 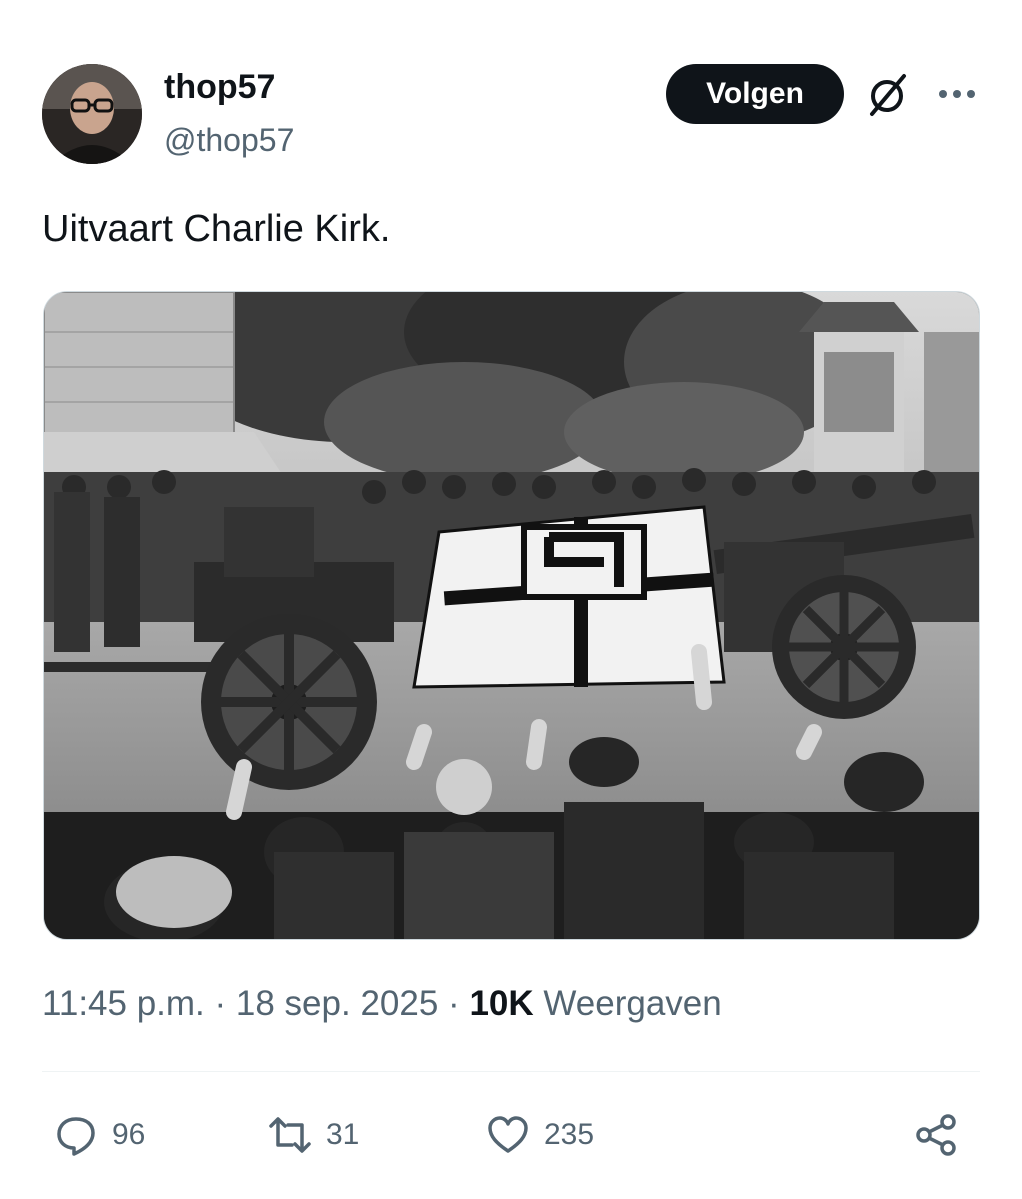 I want to click on avatar, so click(x=92, y=114).